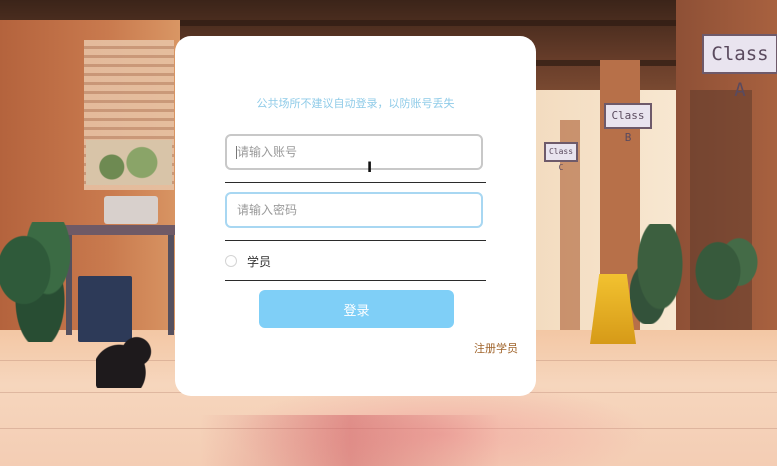  What do you see at coordinates (105, 309) in the screenshot?
I see `trash-bin` at bounding box center [105, 309].